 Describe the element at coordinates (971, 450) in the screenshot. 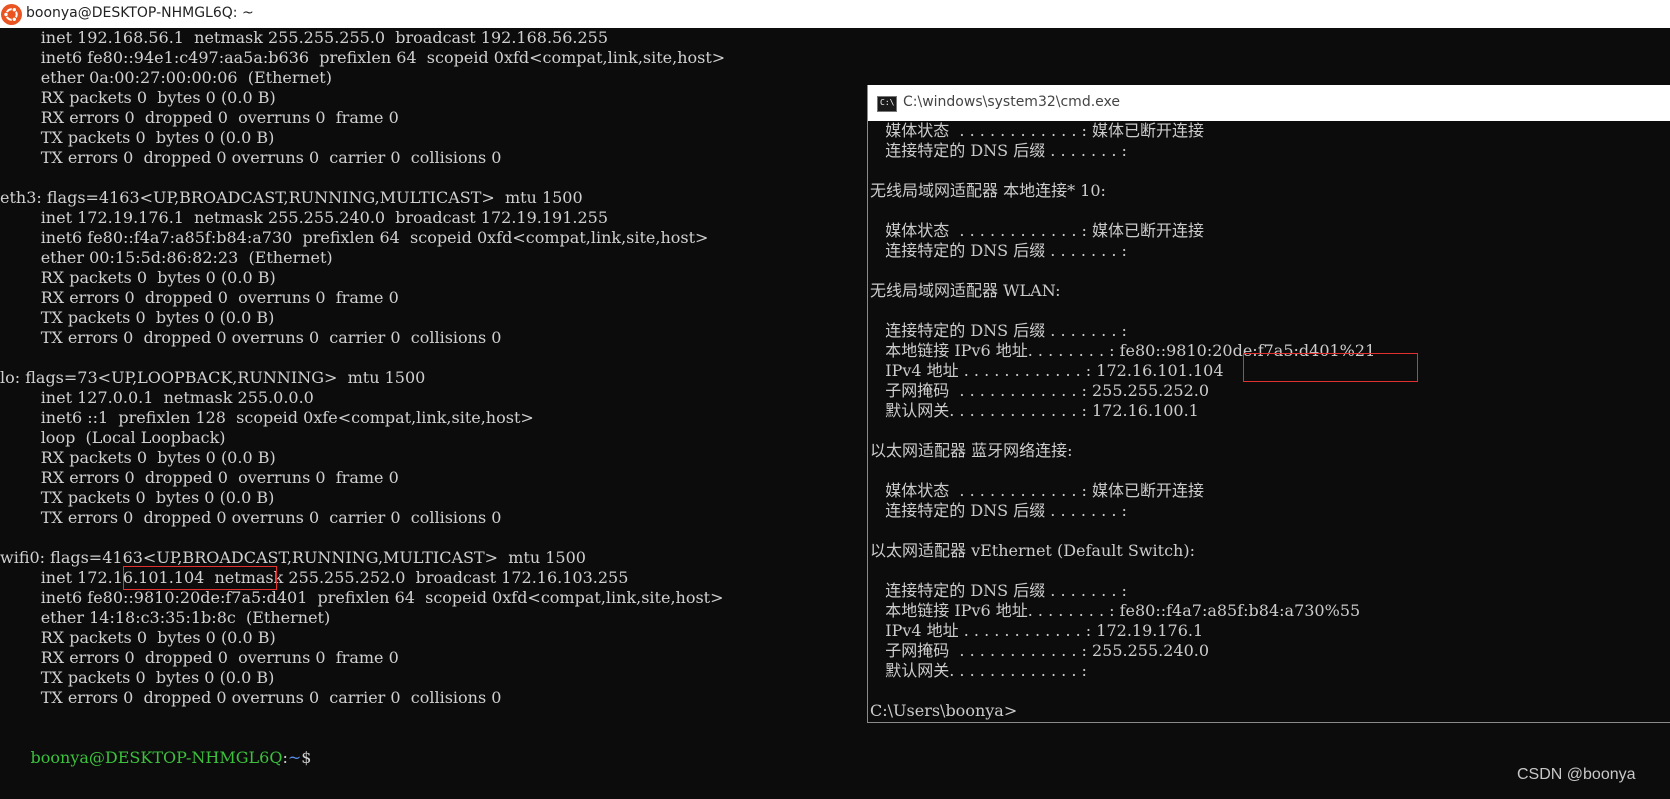

I see `cmd-line: 以太网适配器 蓝牙网络连接:` at that location.